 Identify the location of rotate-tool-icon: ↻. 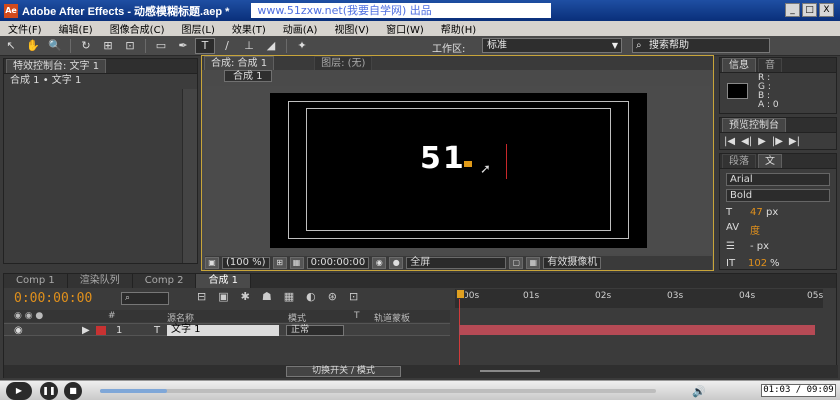
(86, 46).